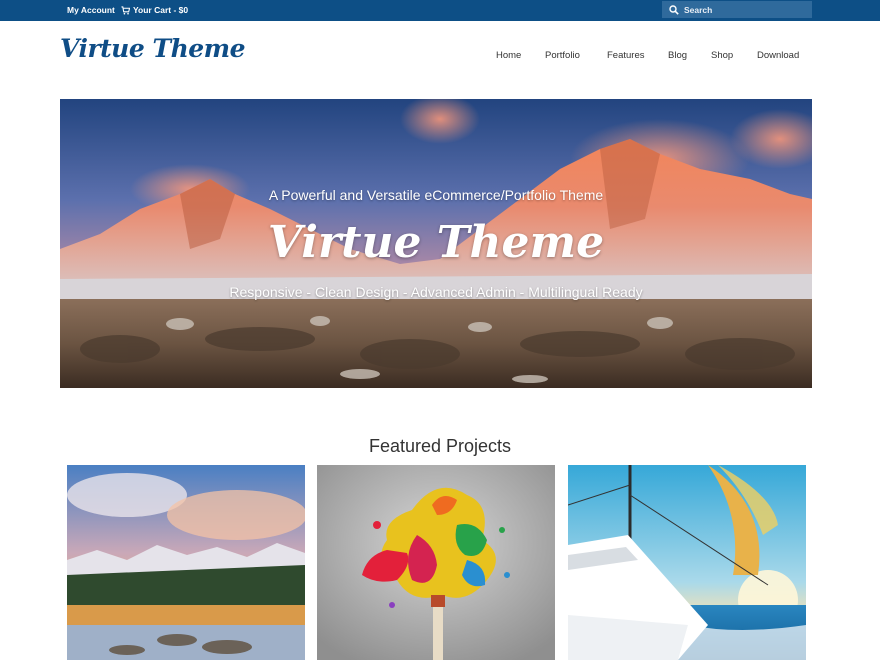 The image size is (880, 660). What do you see at coordinates (744, 9) in the screenshot?
I see `search-input` at bounding box center [744, 9].